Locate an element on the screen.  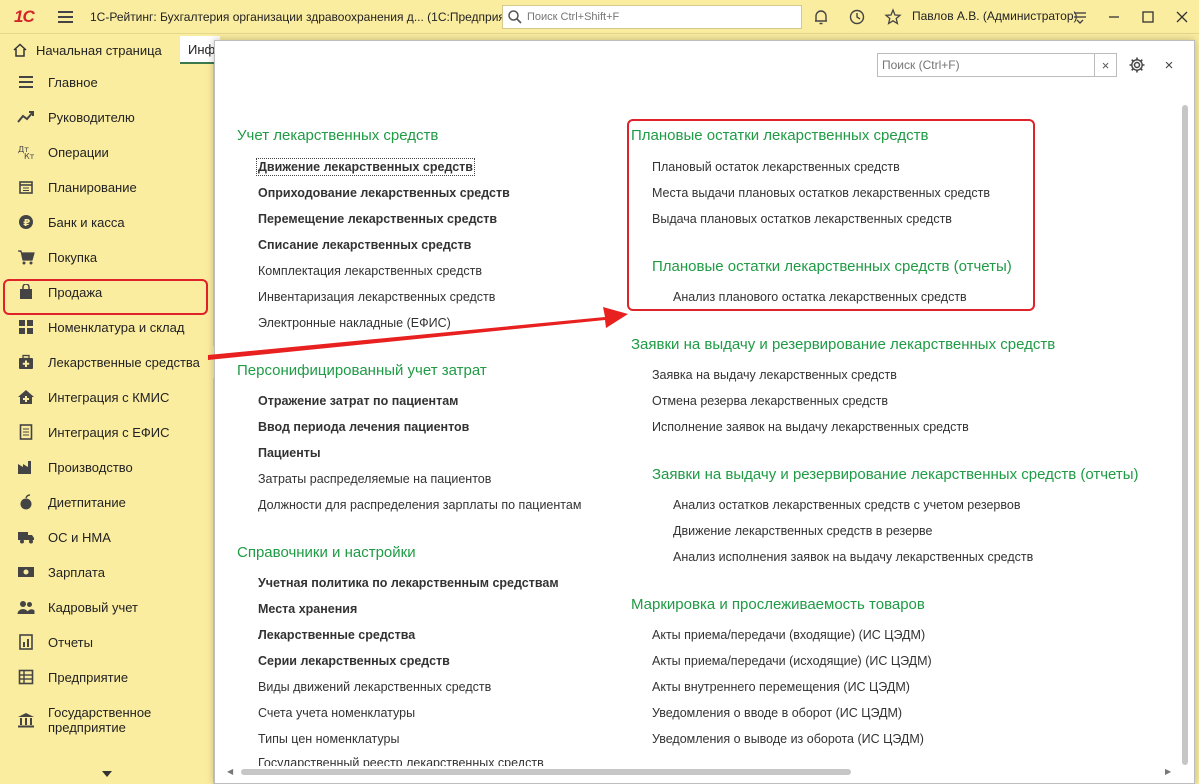
sidebar-item-label: Операции is located at coordinates (78, 152).